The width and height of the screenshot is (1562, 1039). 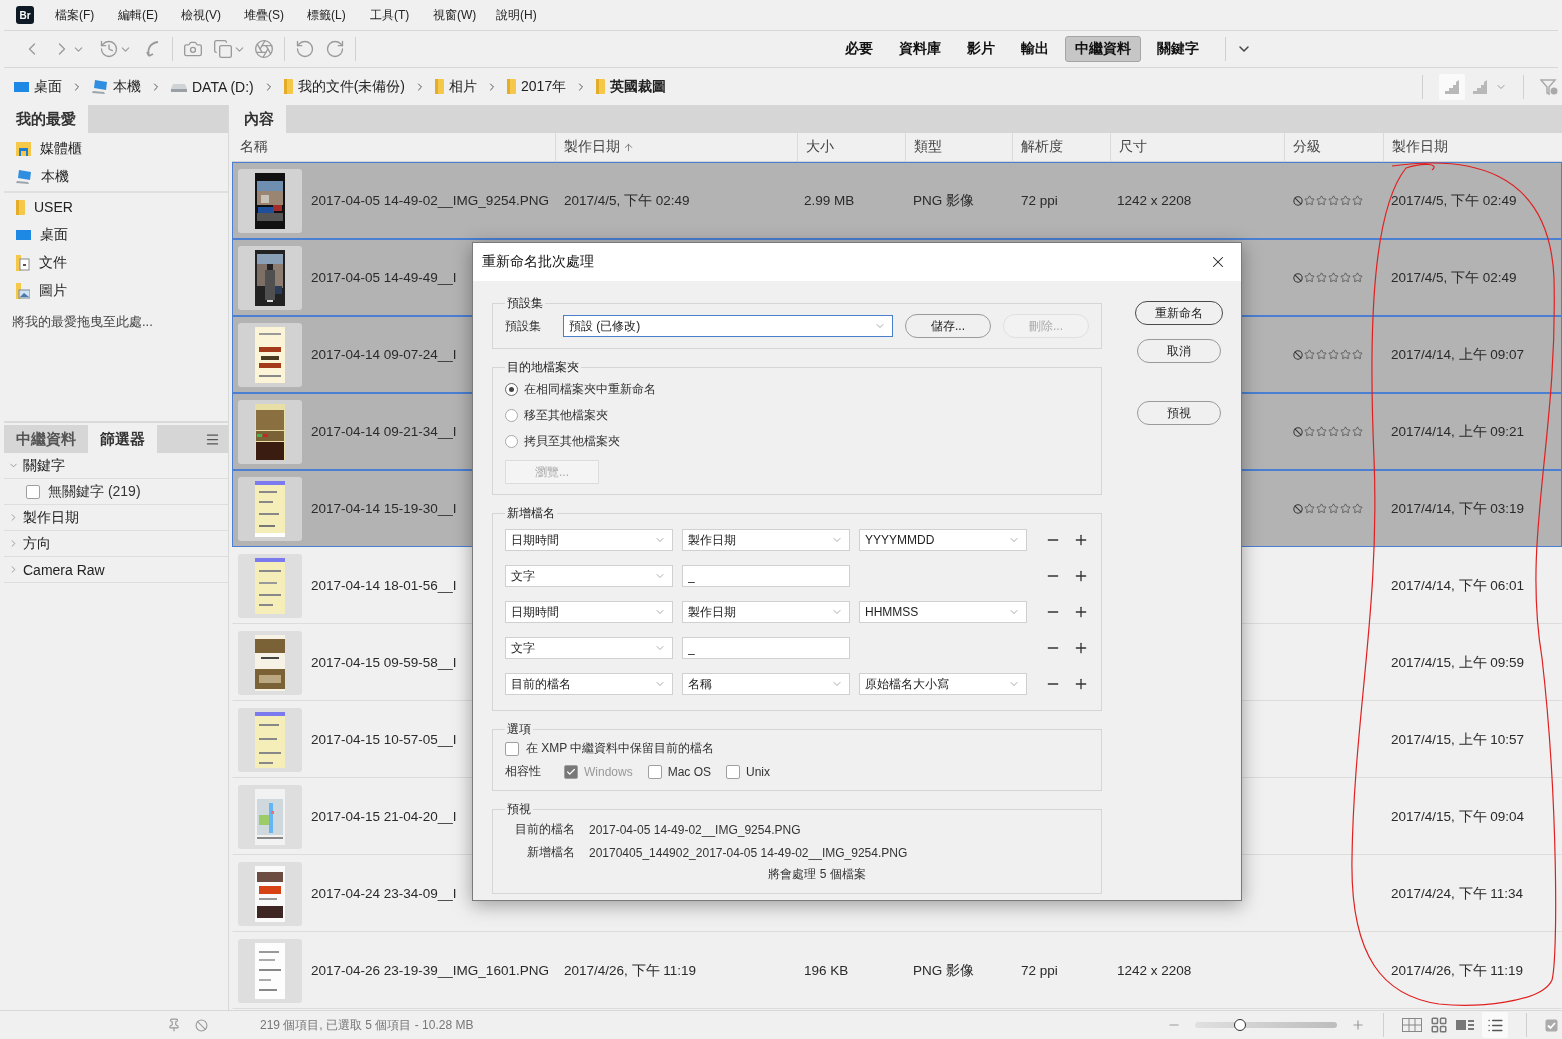 What do you see at coordinates (1465, 1025) in the screenshot?
I see `filmstrip-view-icon` at bounding box center [1465, 1025].